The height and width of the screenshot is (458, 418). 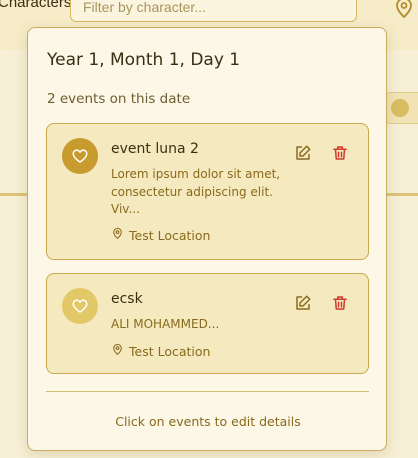 What do you see at coordinates (38, 5) in the screenshot?
I see `character-filter-label: Characters:` at bounding box center [38, 5].